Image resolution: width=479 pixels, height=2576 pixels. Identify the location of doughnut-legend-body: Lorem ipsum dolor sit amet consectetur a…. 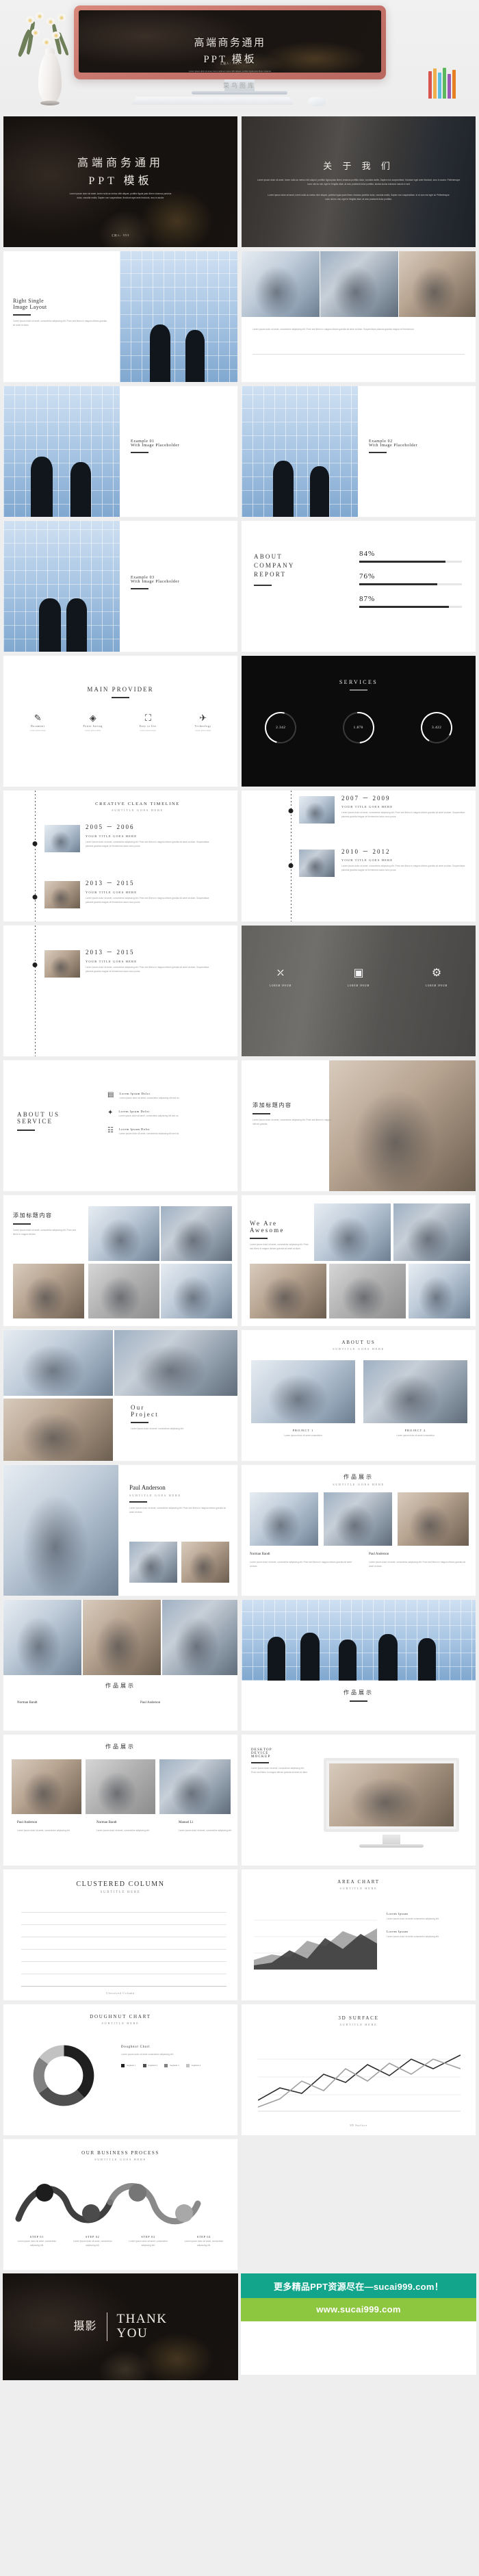
(147, 2054).